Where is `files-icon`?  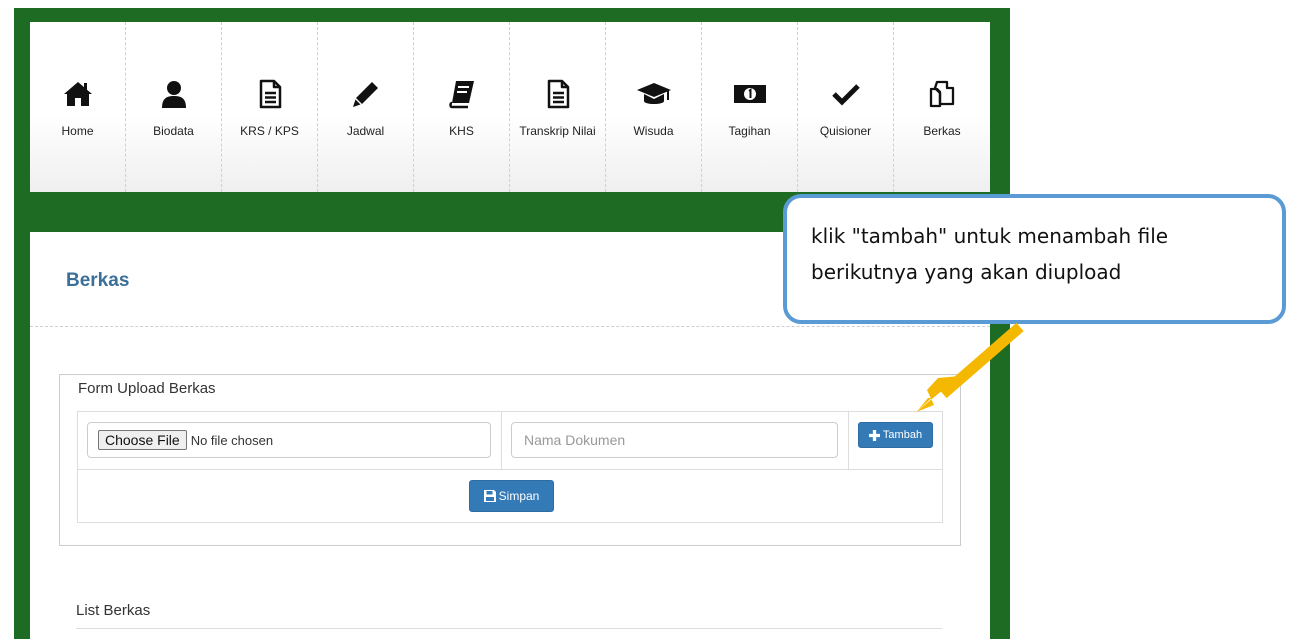
files-icon is located at coordinates (942, 94).